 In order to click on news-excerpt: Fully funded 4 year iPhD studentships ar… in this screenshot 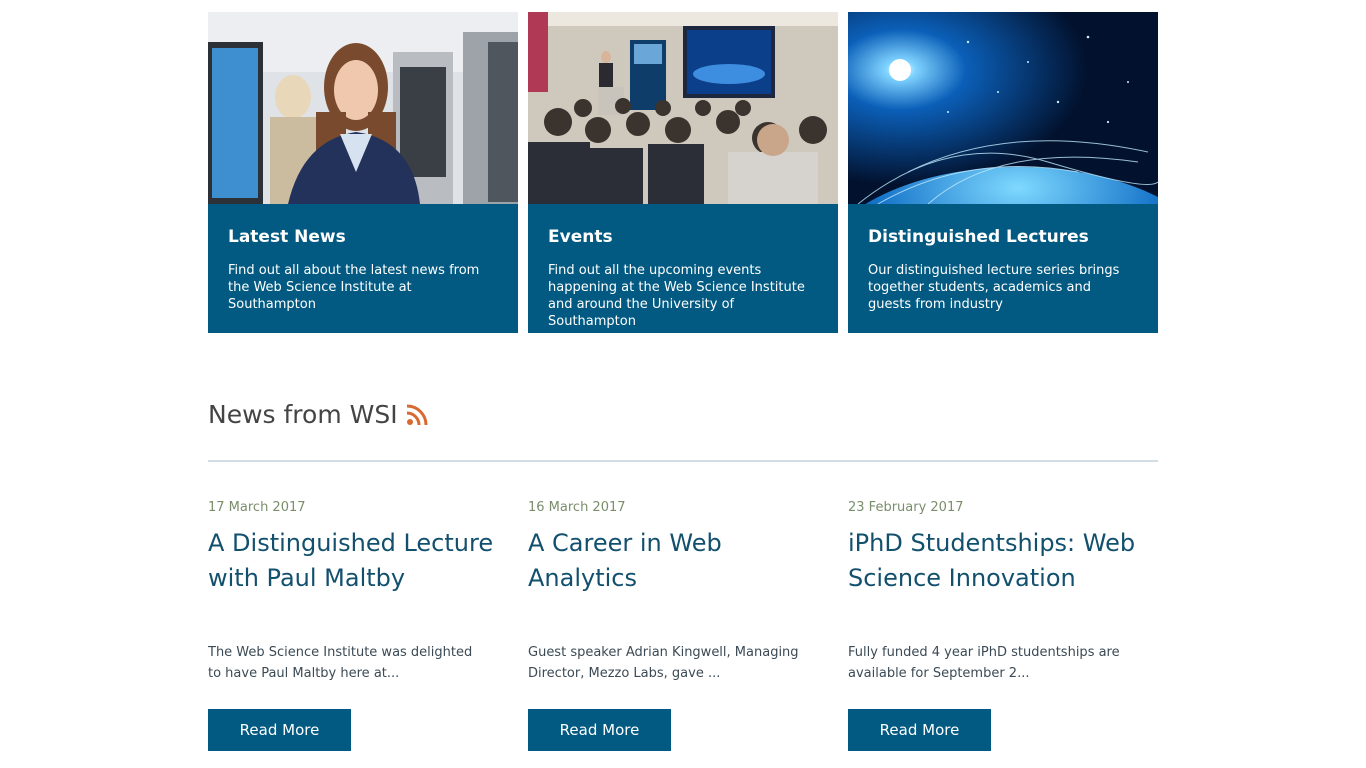, I will do `click(984, 663)`.